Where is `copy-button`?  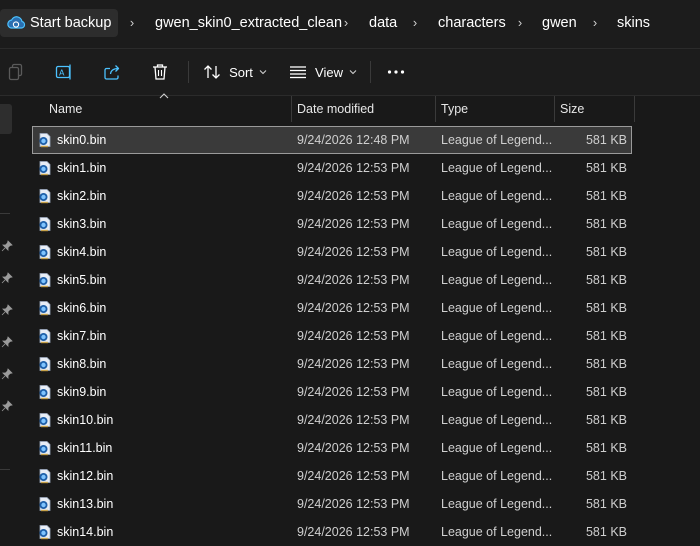
copy-button is located at coordinates (16, 72).